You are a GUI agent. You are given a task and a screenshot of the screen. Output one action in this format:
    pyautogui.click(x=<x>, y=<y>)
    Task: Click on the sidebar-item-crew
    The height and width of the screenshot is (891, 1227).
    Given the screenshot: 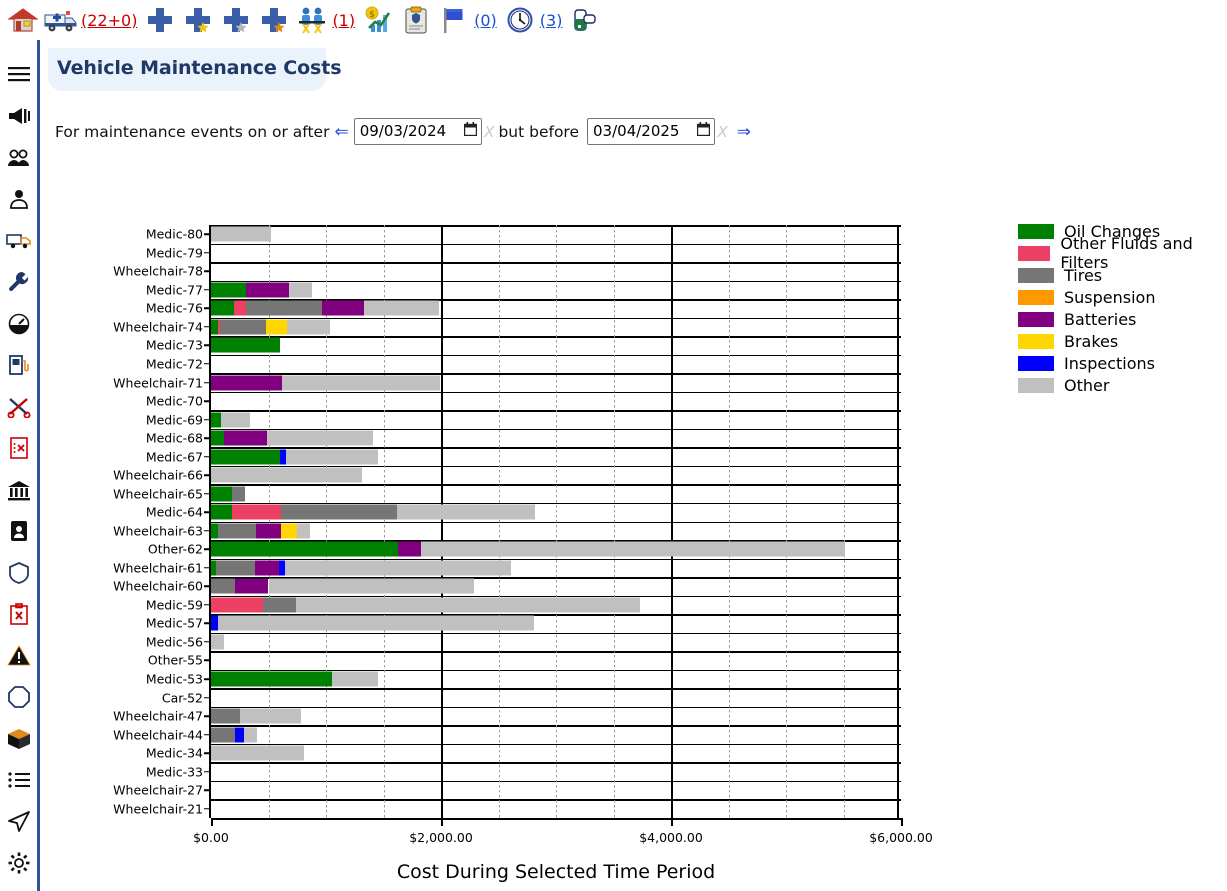 What is the action you would take?
    pyautogui.click(x=19, y=160)
    